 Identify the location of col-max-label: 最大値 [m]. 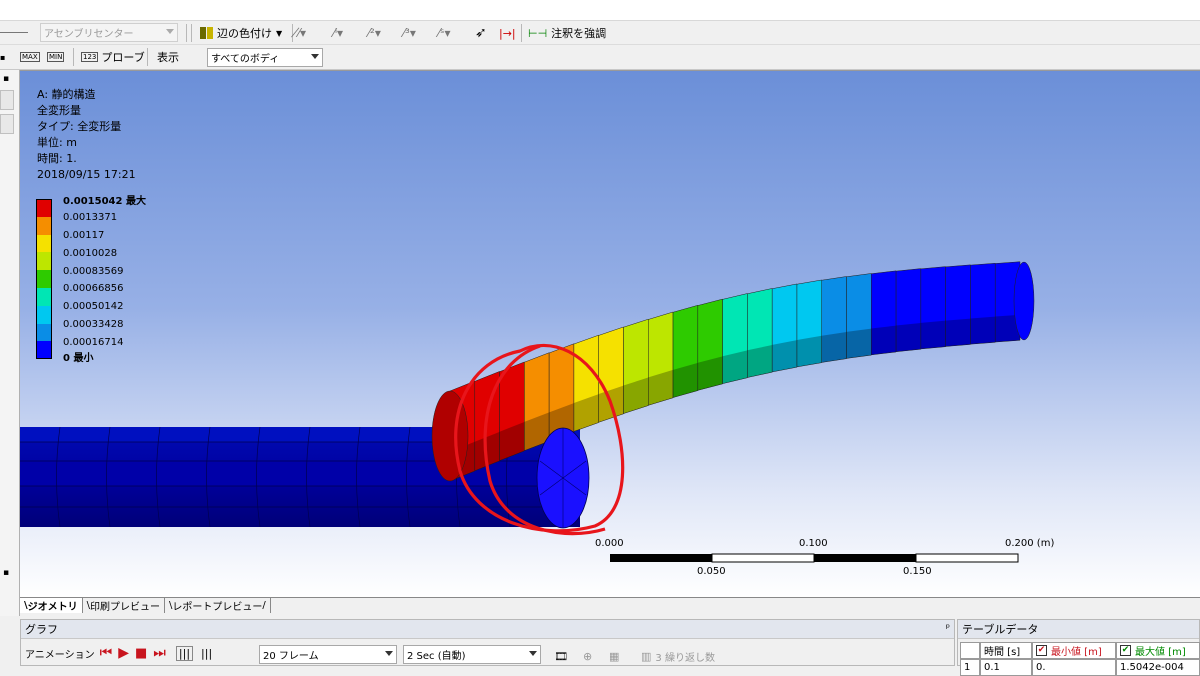
(1160, 652).